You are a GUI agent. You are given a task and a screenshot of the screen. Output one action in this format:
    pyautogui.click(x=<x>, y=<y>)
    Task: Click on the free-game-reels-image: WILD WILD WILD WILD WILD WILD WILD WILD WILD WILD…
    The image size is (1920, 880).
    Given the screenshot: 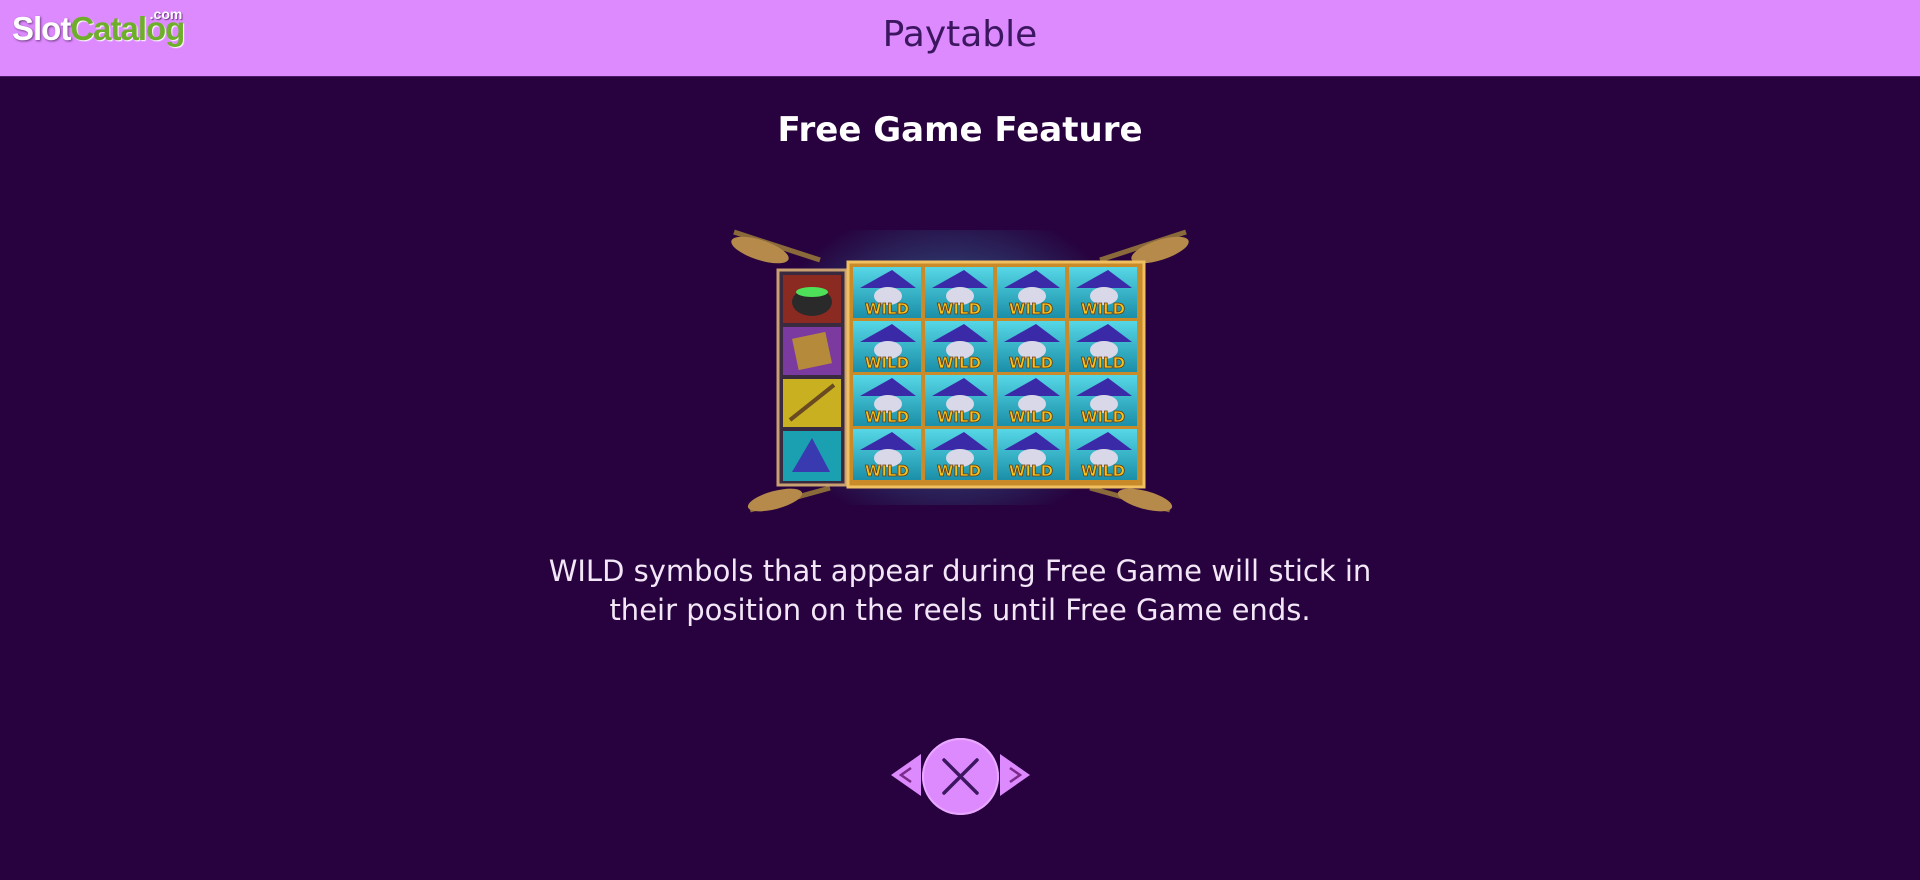 What is the action you would take?
    pyautogui.click(x=960, y=371)
    